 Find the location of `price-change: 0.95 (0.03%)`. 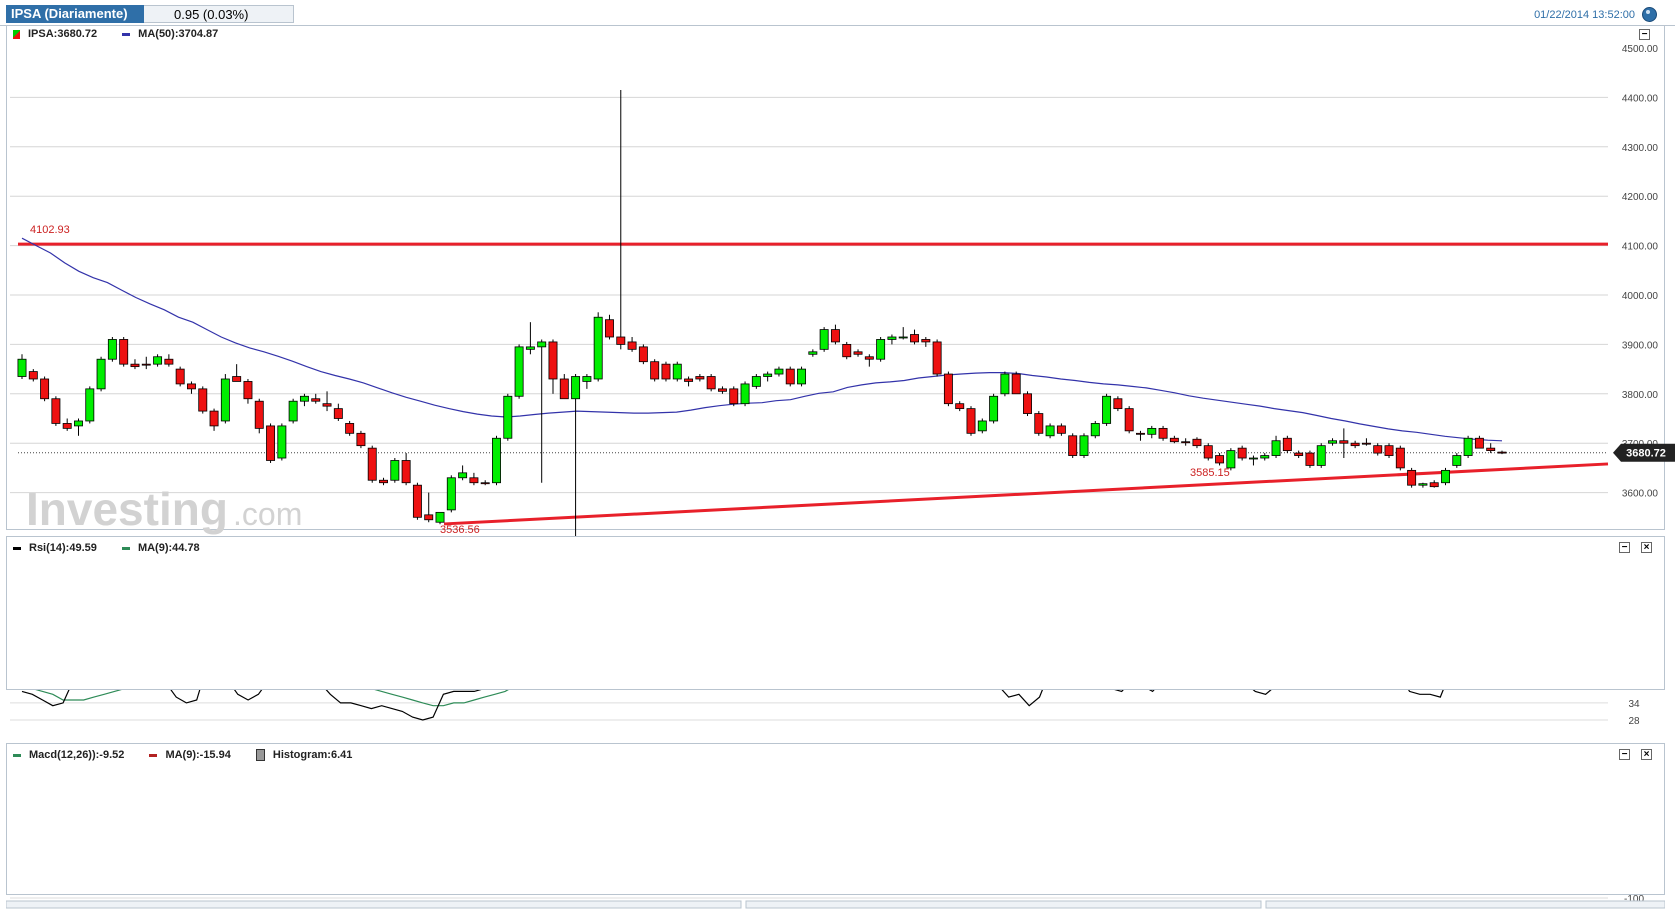

price-change: 0.95 (0.03%) is located at coordinates (219, 14).